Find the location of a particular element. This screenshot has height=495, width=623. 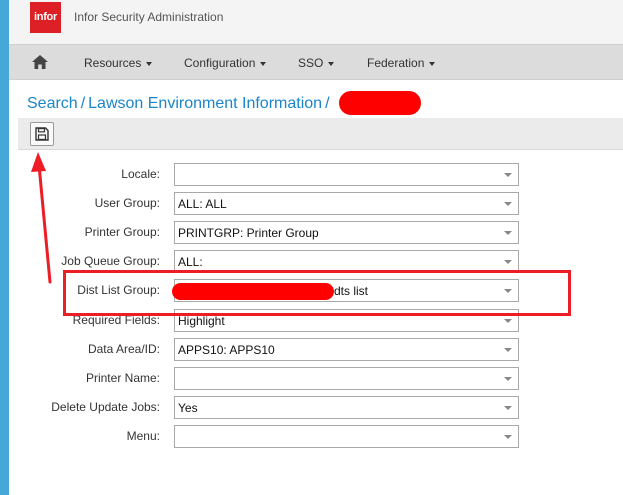

annotation-arrow-icon is located at coordinates (41, 218).